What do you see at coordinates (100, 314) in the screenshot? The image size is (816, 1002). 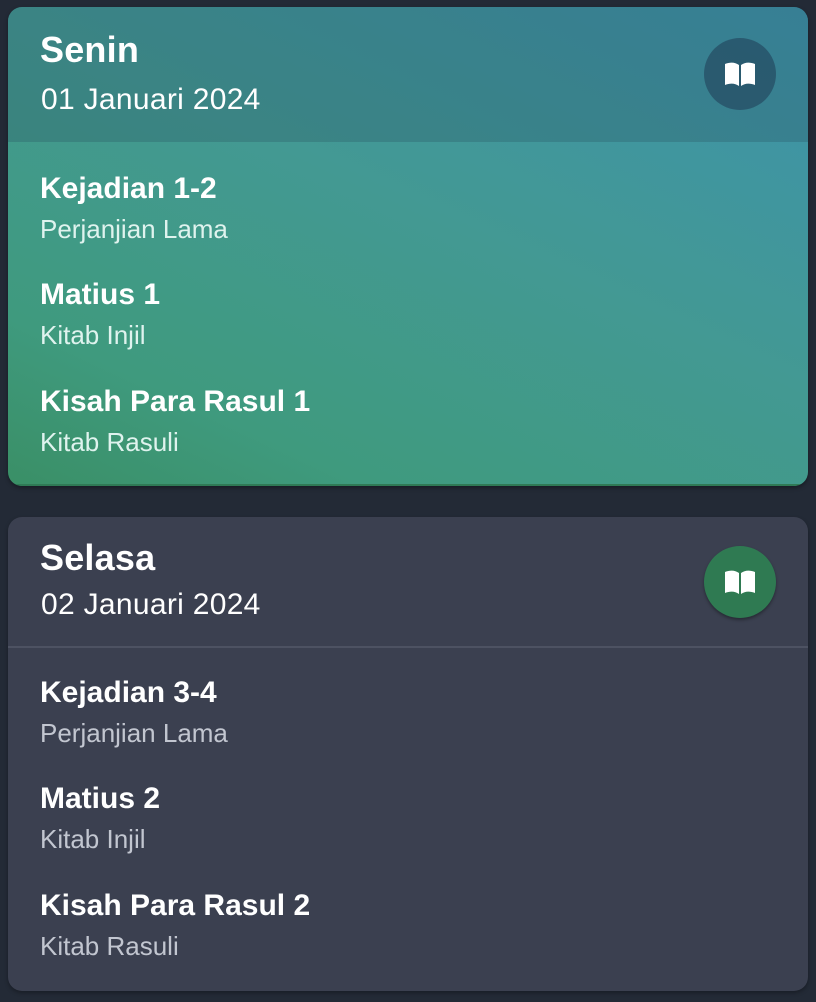 I see `reading-item: Matius 1 Kitab Injil` at bounding box center [100, 314].